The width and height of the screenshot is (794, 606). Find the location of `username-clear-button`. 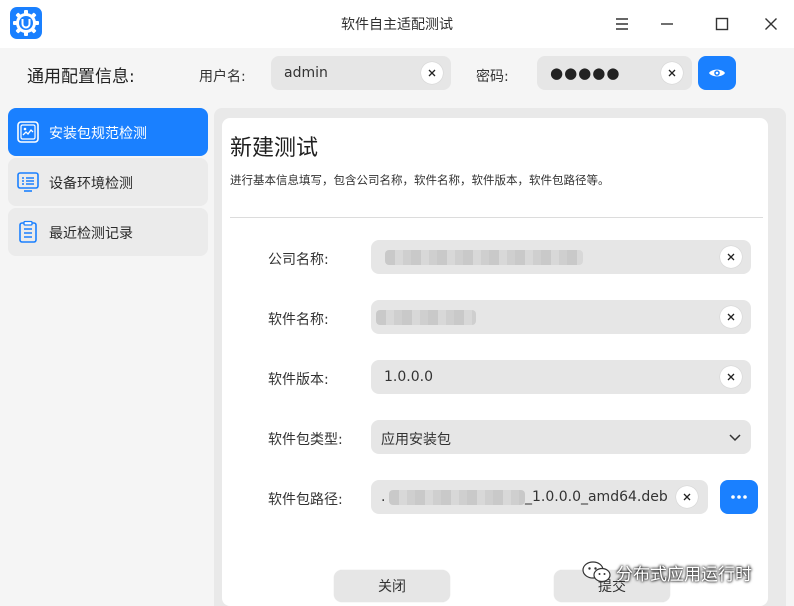

username-clear-button is located at coordinates (432, 73).